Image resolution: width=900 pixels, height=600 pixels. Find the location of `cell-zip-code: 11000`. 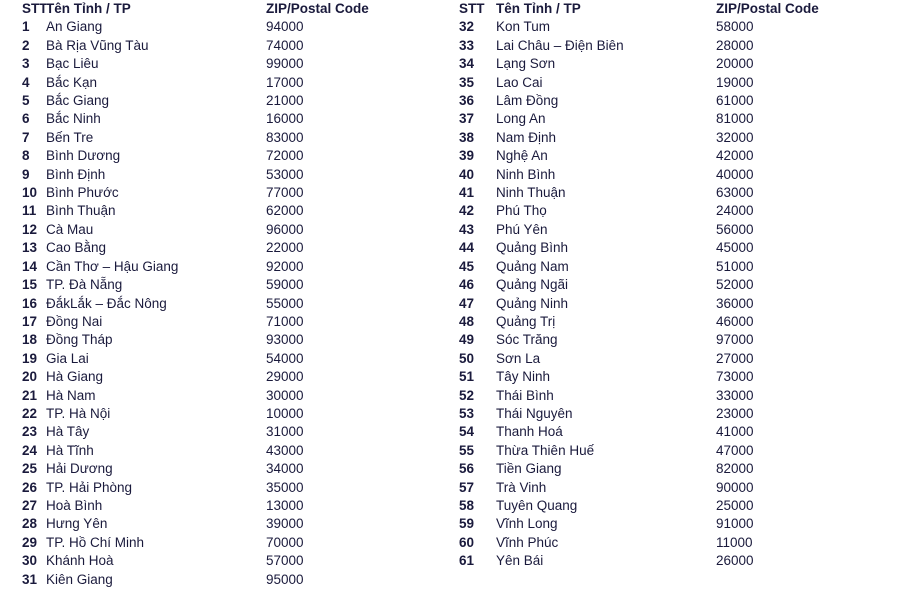

cell-zip-code: 11000 is located at coordinates (734, 542).